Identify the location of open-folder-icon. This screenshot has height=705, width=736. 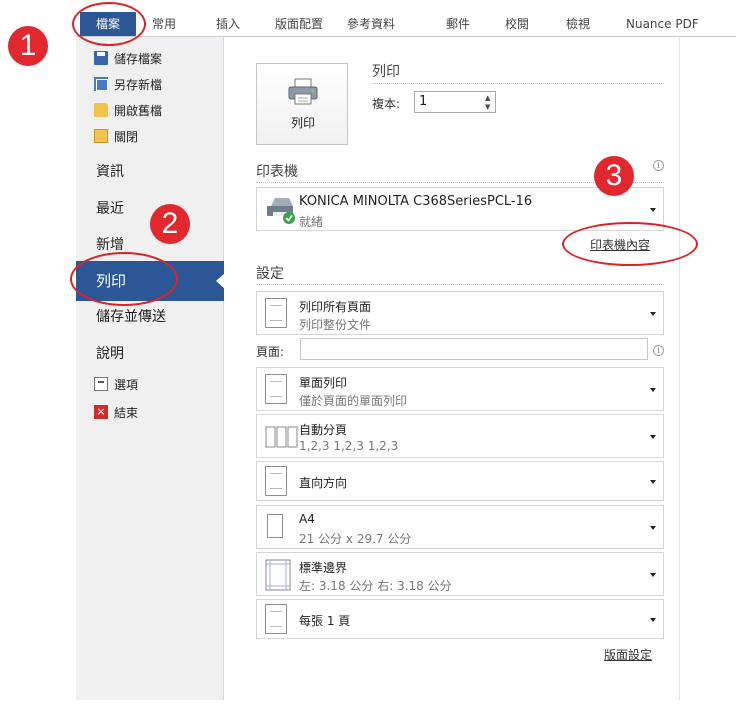
(101, 110).